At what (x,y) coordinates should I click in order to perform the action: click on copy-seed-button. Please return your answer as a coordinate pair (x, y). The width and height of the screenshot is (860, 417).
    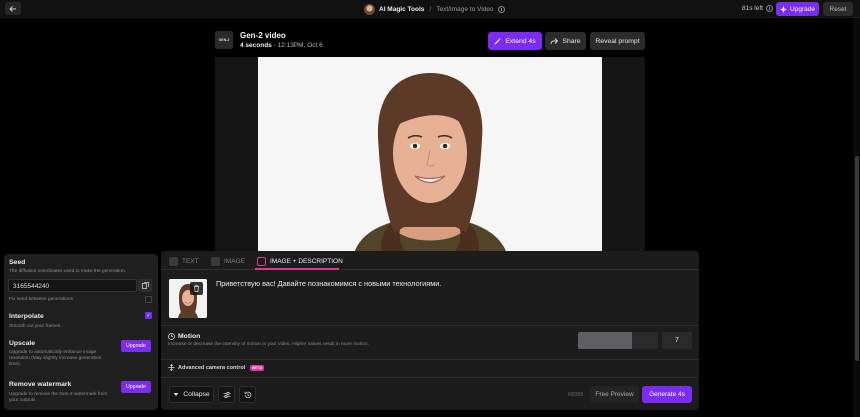
    Looking at the image, I should click on (145, 285).